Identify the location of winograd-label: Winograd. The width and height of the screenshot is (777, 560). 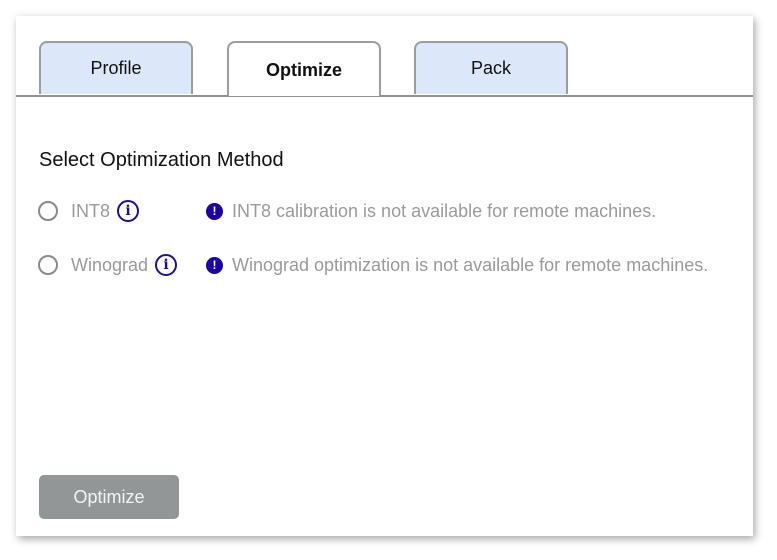
(110, 264).